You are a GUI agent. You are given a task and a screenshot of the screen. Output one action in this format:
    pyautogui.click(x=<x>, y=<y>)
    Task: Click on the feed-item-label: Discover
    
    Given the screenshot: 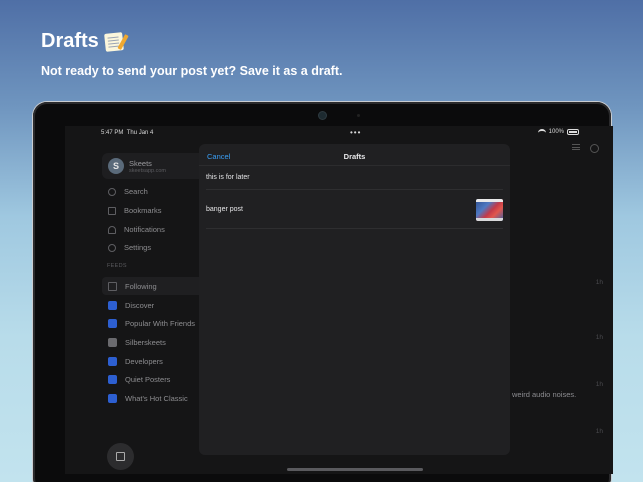 What is the action you would take?
    pyautogui.click(x=140, y=305)
    